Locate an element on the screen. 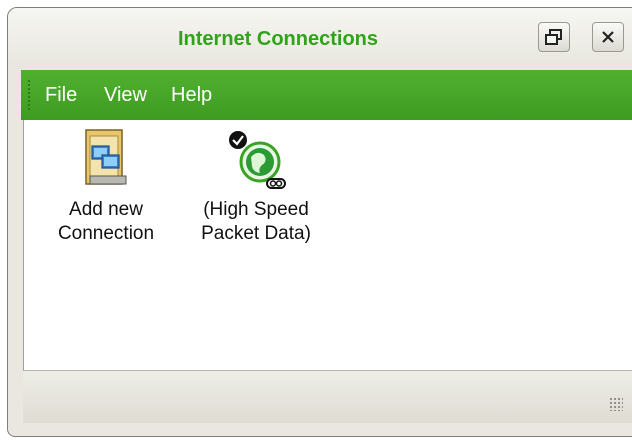  menu-help: Help is located at coordinates (191, 95).